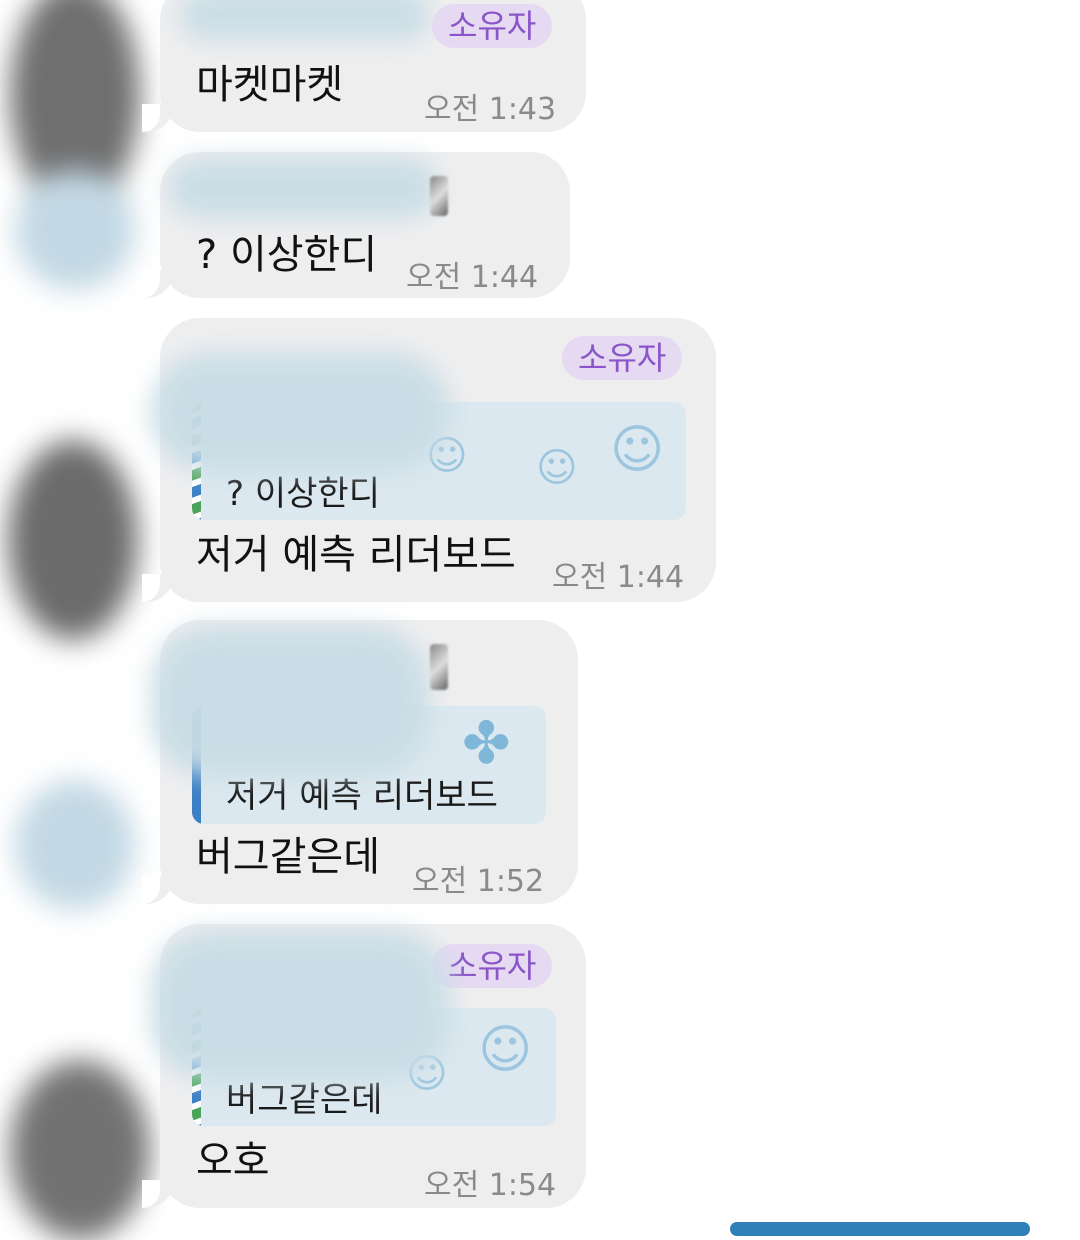  I want to click on message-text: 버그같은데, so click(288, 857).